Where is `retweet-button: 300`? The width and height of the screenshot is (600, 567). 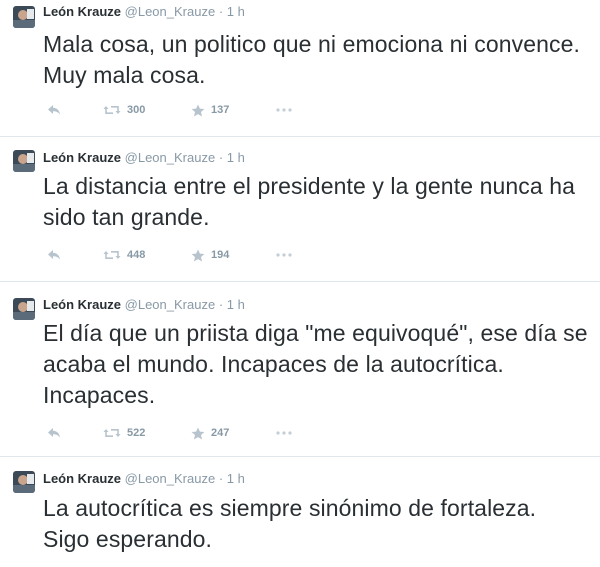 retweet-button: 300 is located at coordinates (124, 110).